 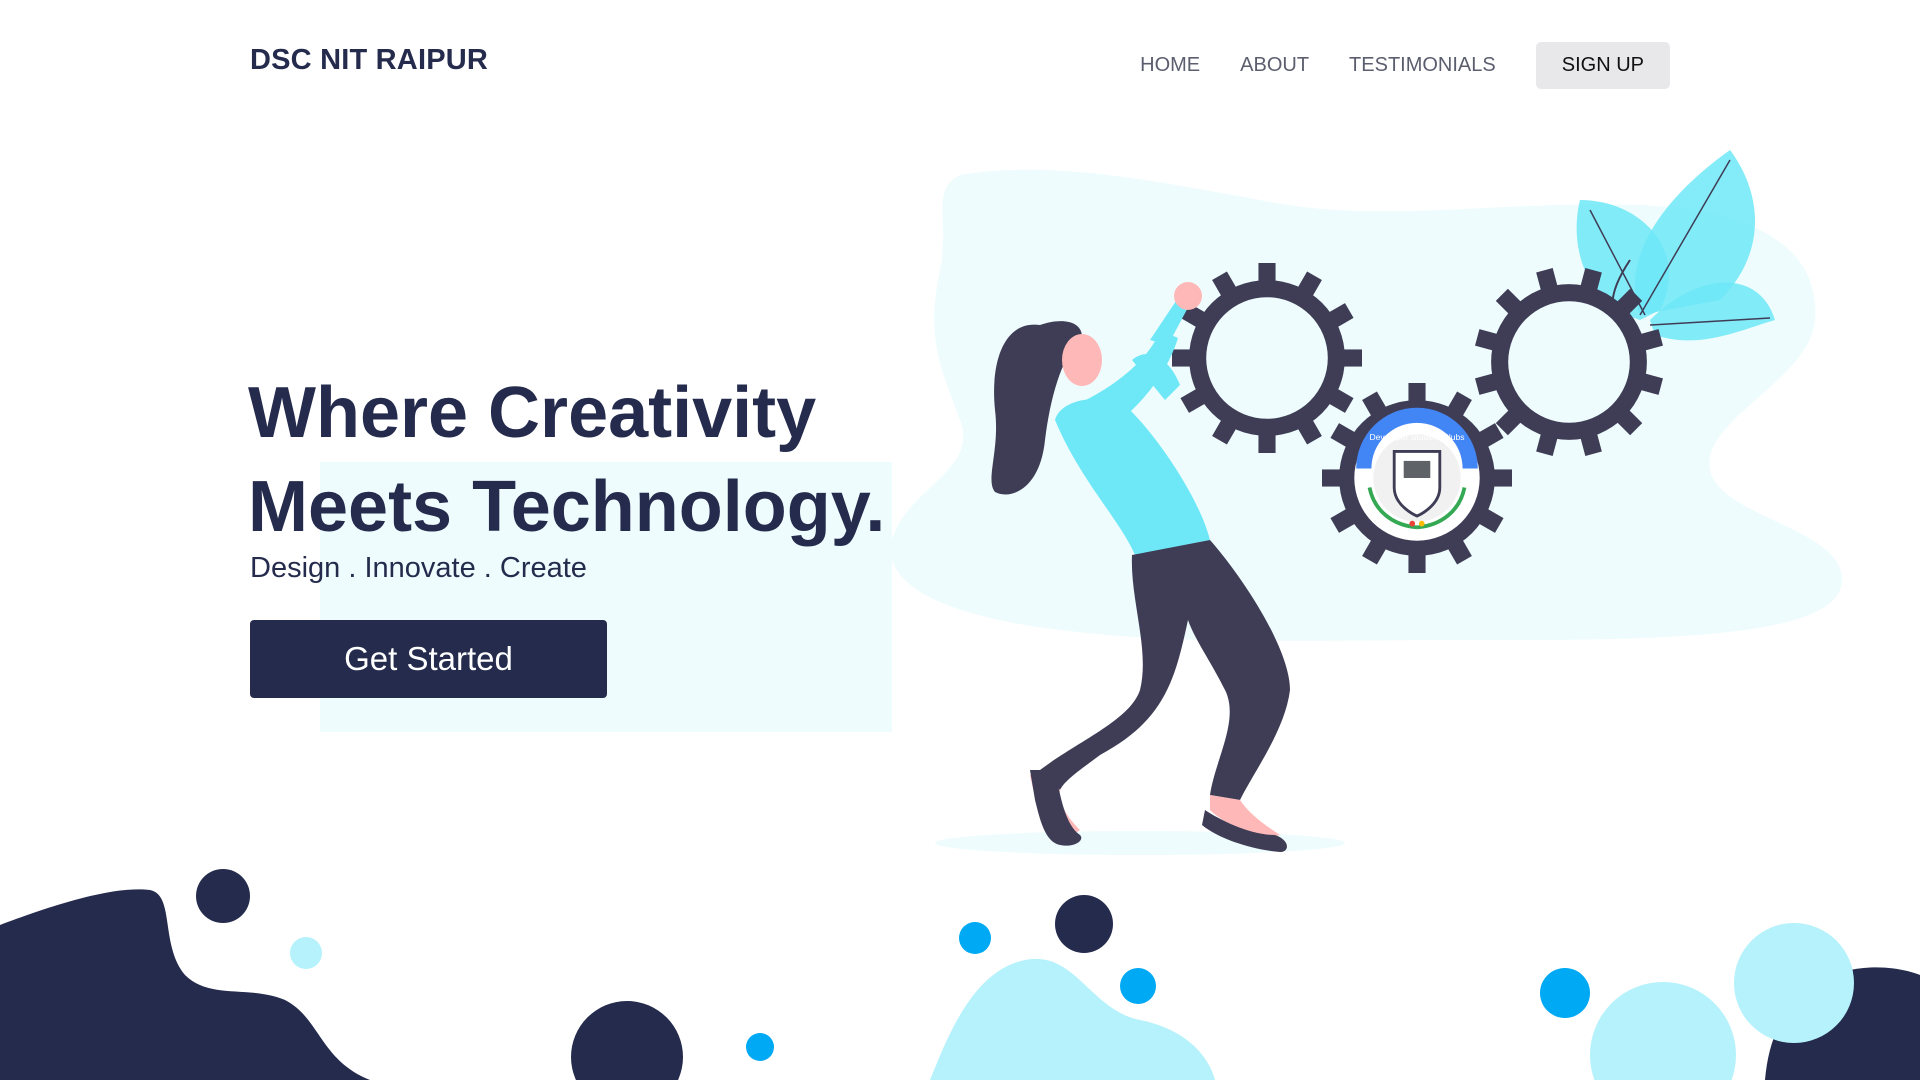 I want to click on dsc-badge-icon: Developer Student Clubs, so click(x=1417, y=478).